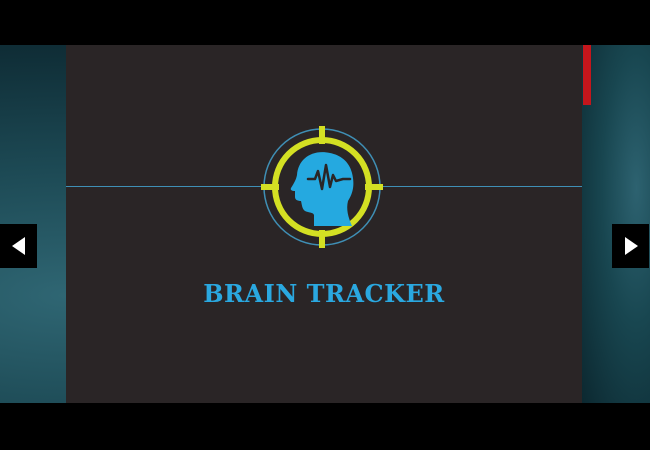  Describe the element at coordinates (325, 426) in the screenshot. I see `letterbox-bottom` at that location.